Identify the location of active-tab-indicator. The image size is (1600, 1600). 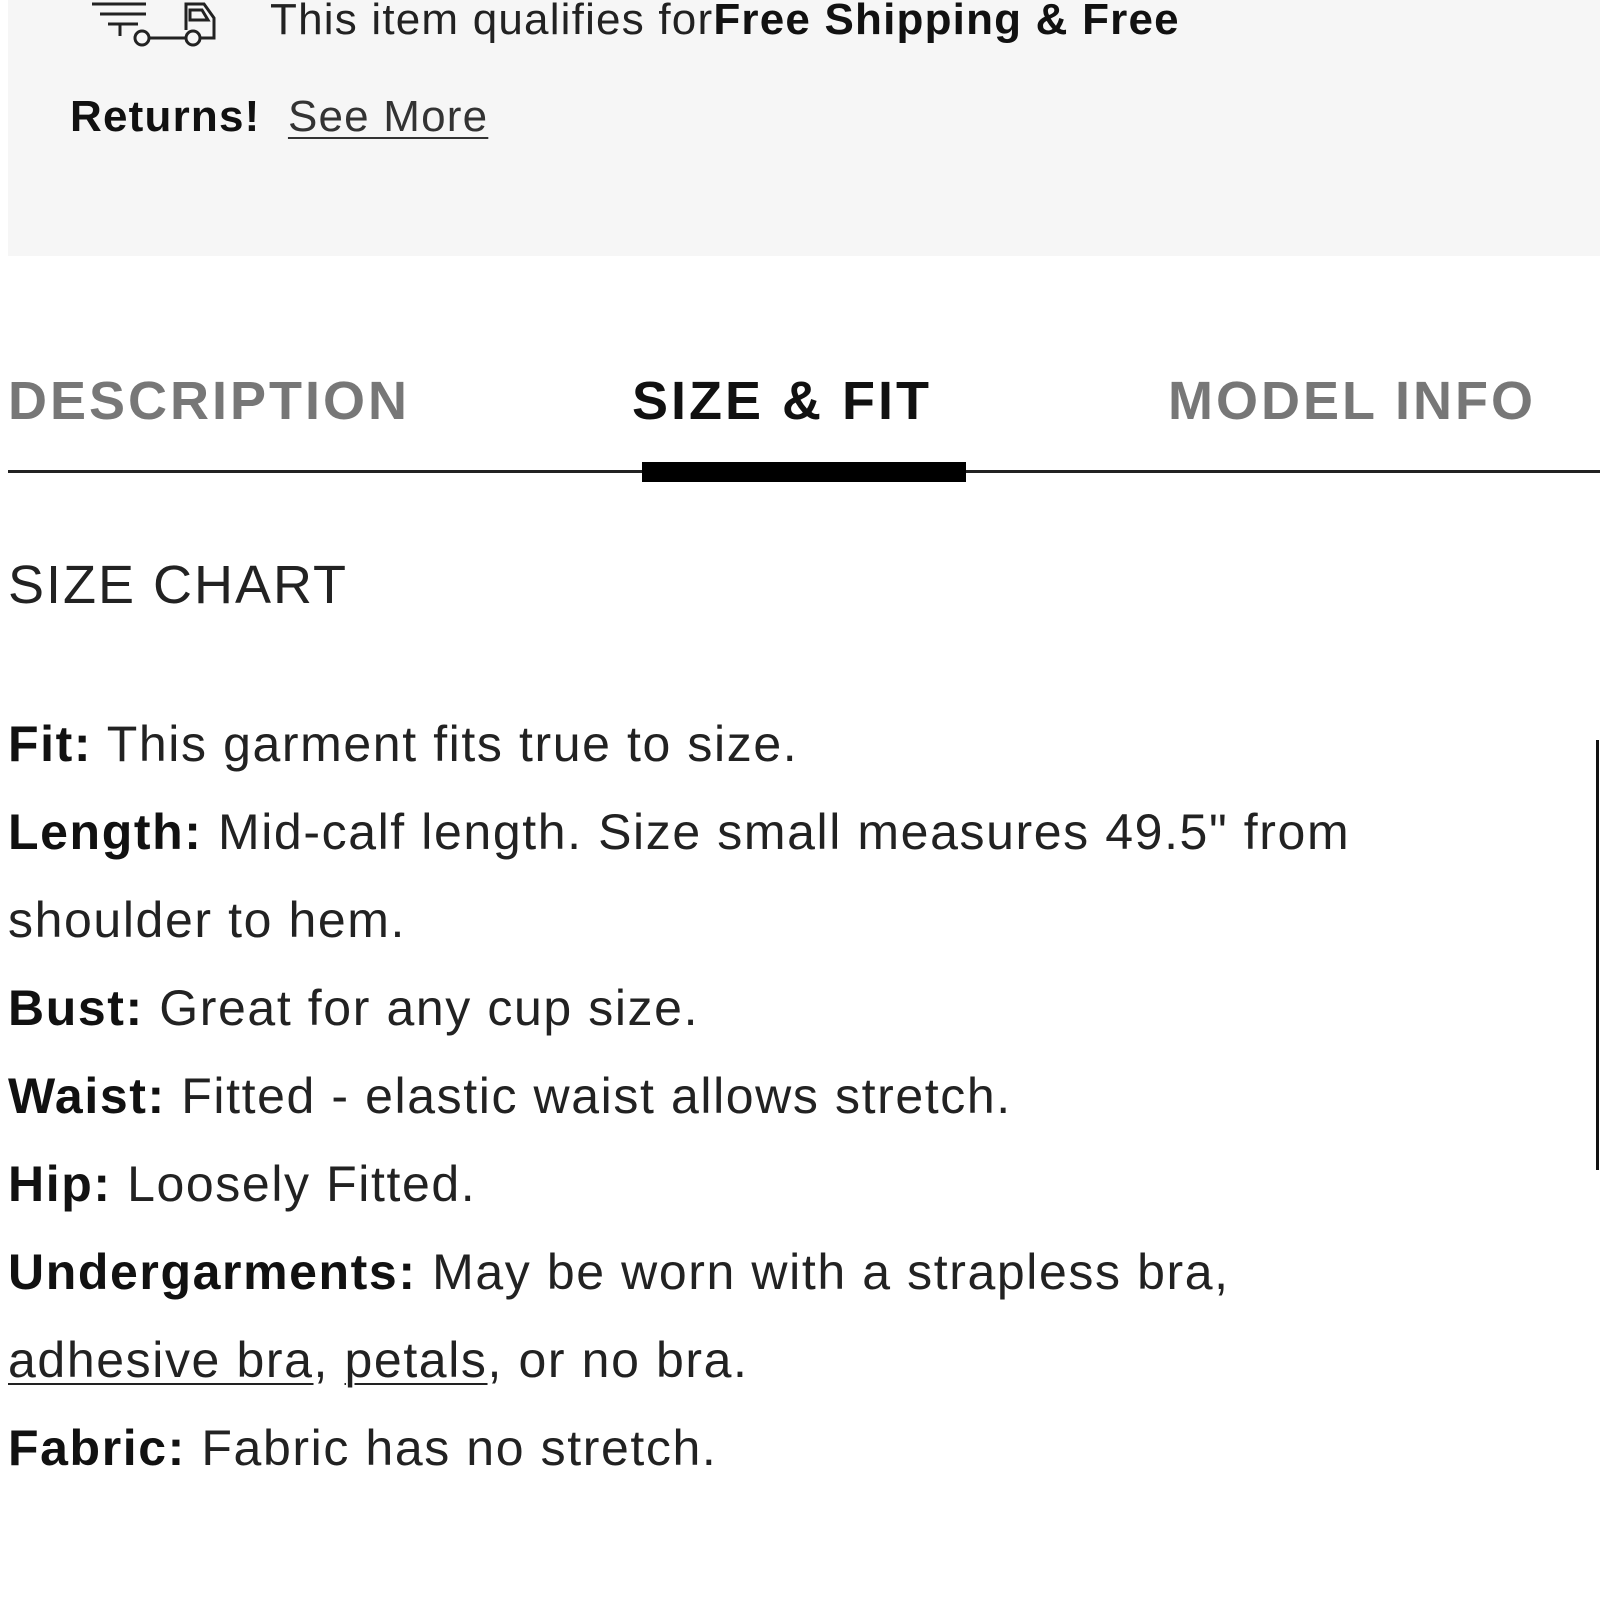
(804, 472).